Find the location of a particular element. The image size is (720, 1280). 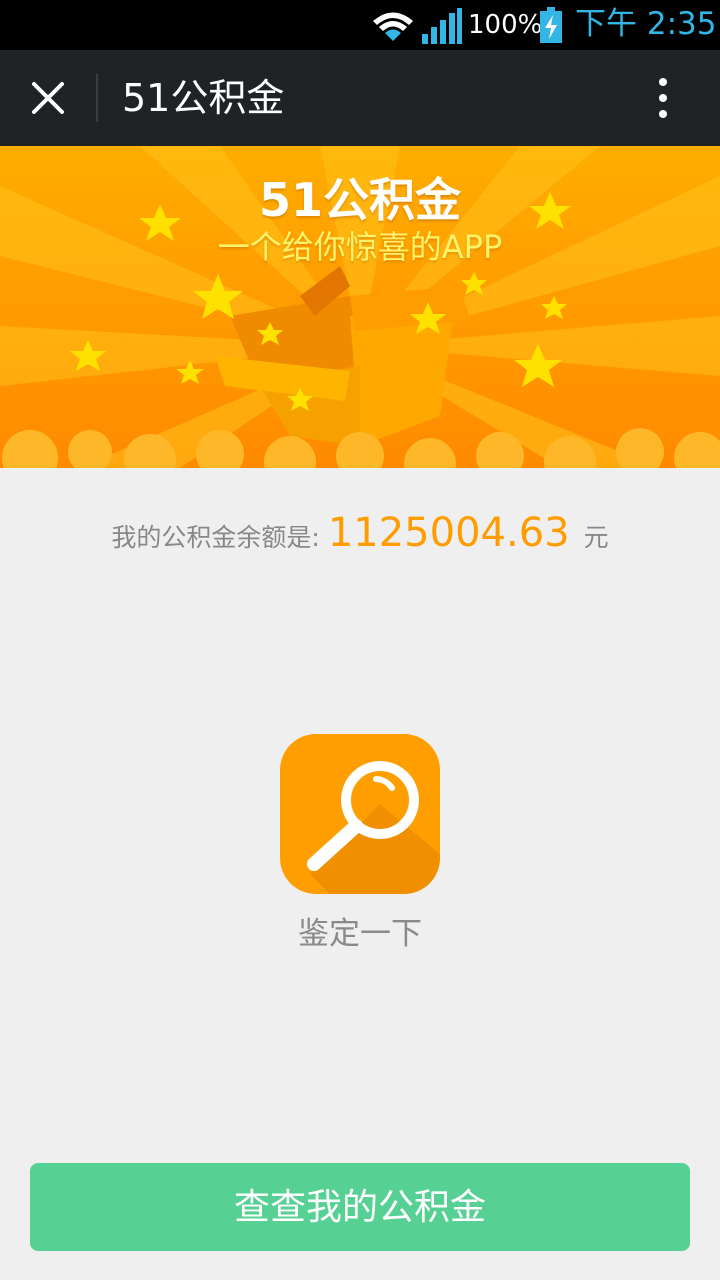

battery-charging-icon is located at coordinates (551, 25).